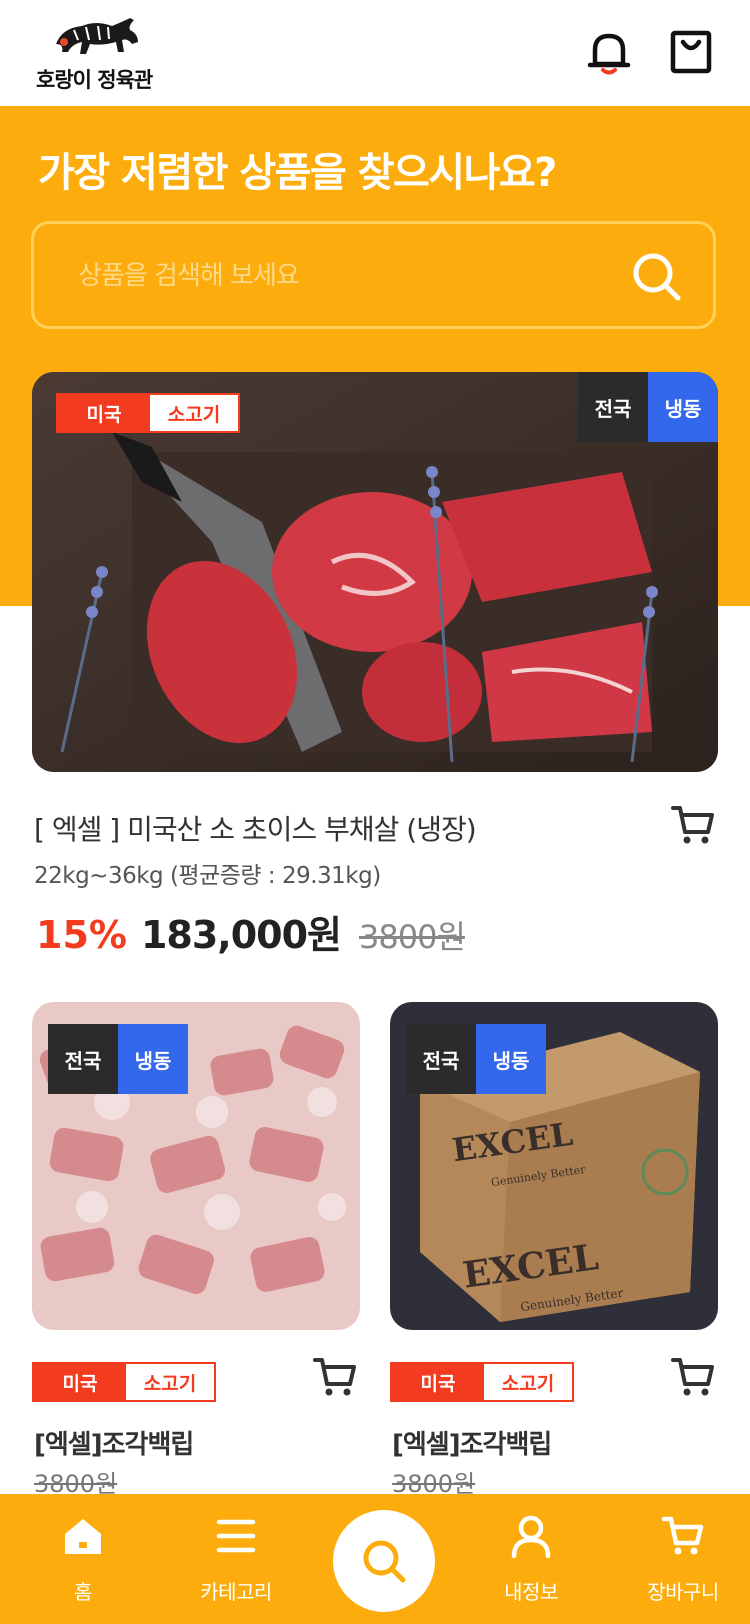 The width and height of the screenshot is (750, 1624). Describe the element at coordinates (338, 276) in the screenshot. I see `search-input` at that location.